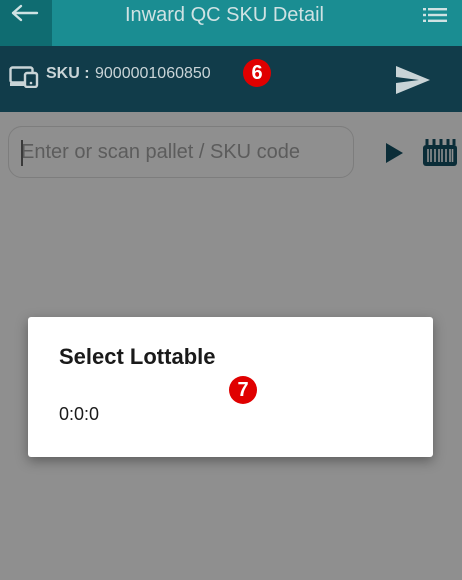 The image size is (462, 580). Describe the element at coordinates (79, 414) in the screenshot. I see `lottable-option: 0:0:0` at that location.